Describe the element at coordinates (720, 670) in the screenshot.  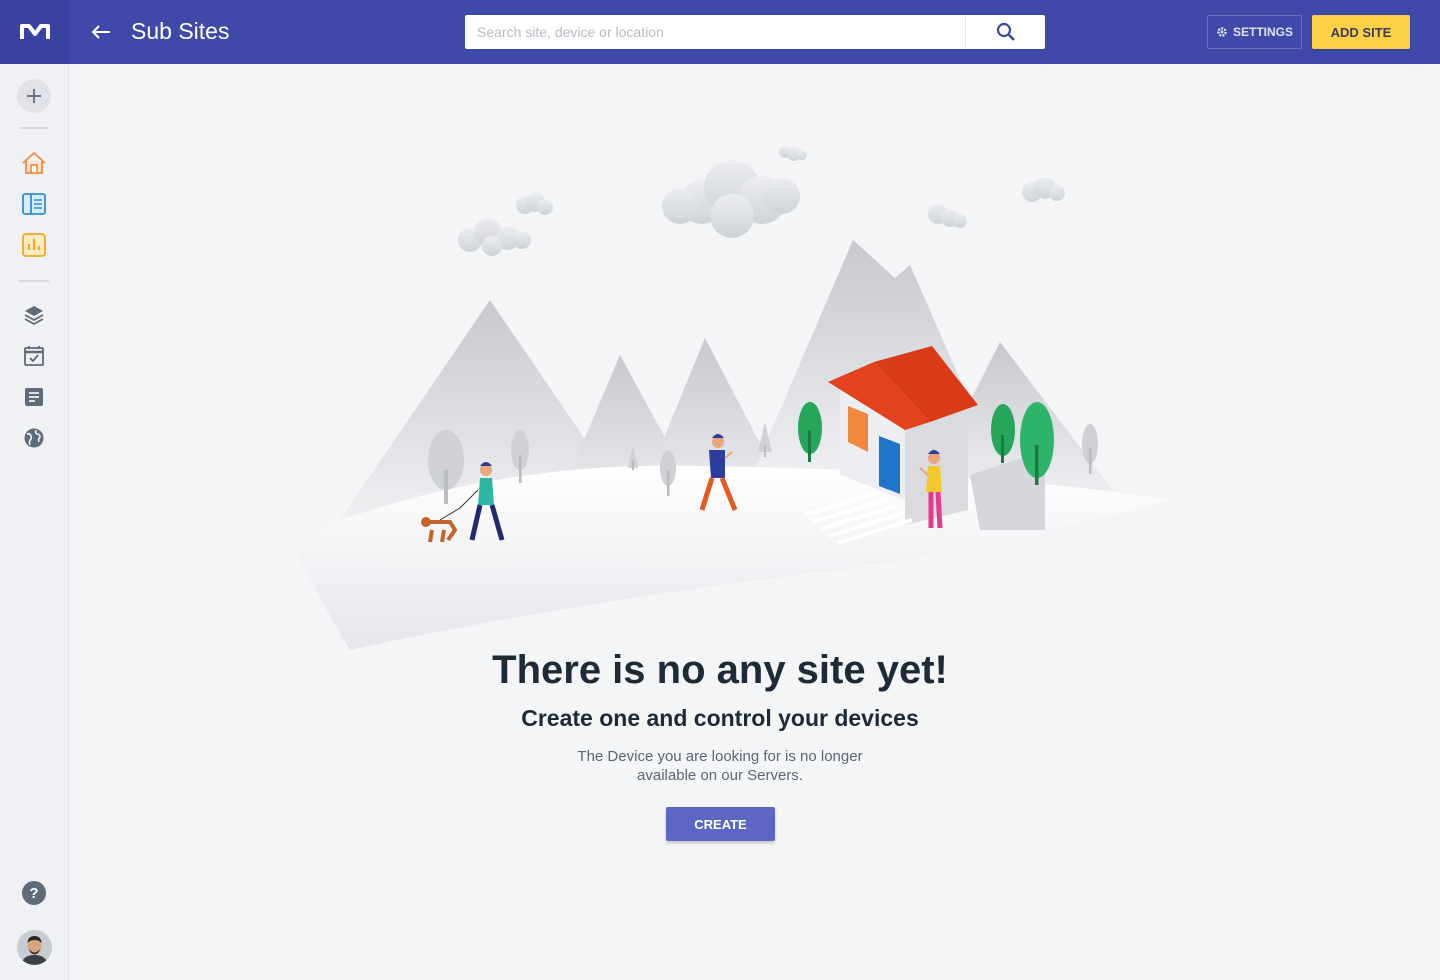
I see `empty-state-title: There is no any site yet!` at that location.